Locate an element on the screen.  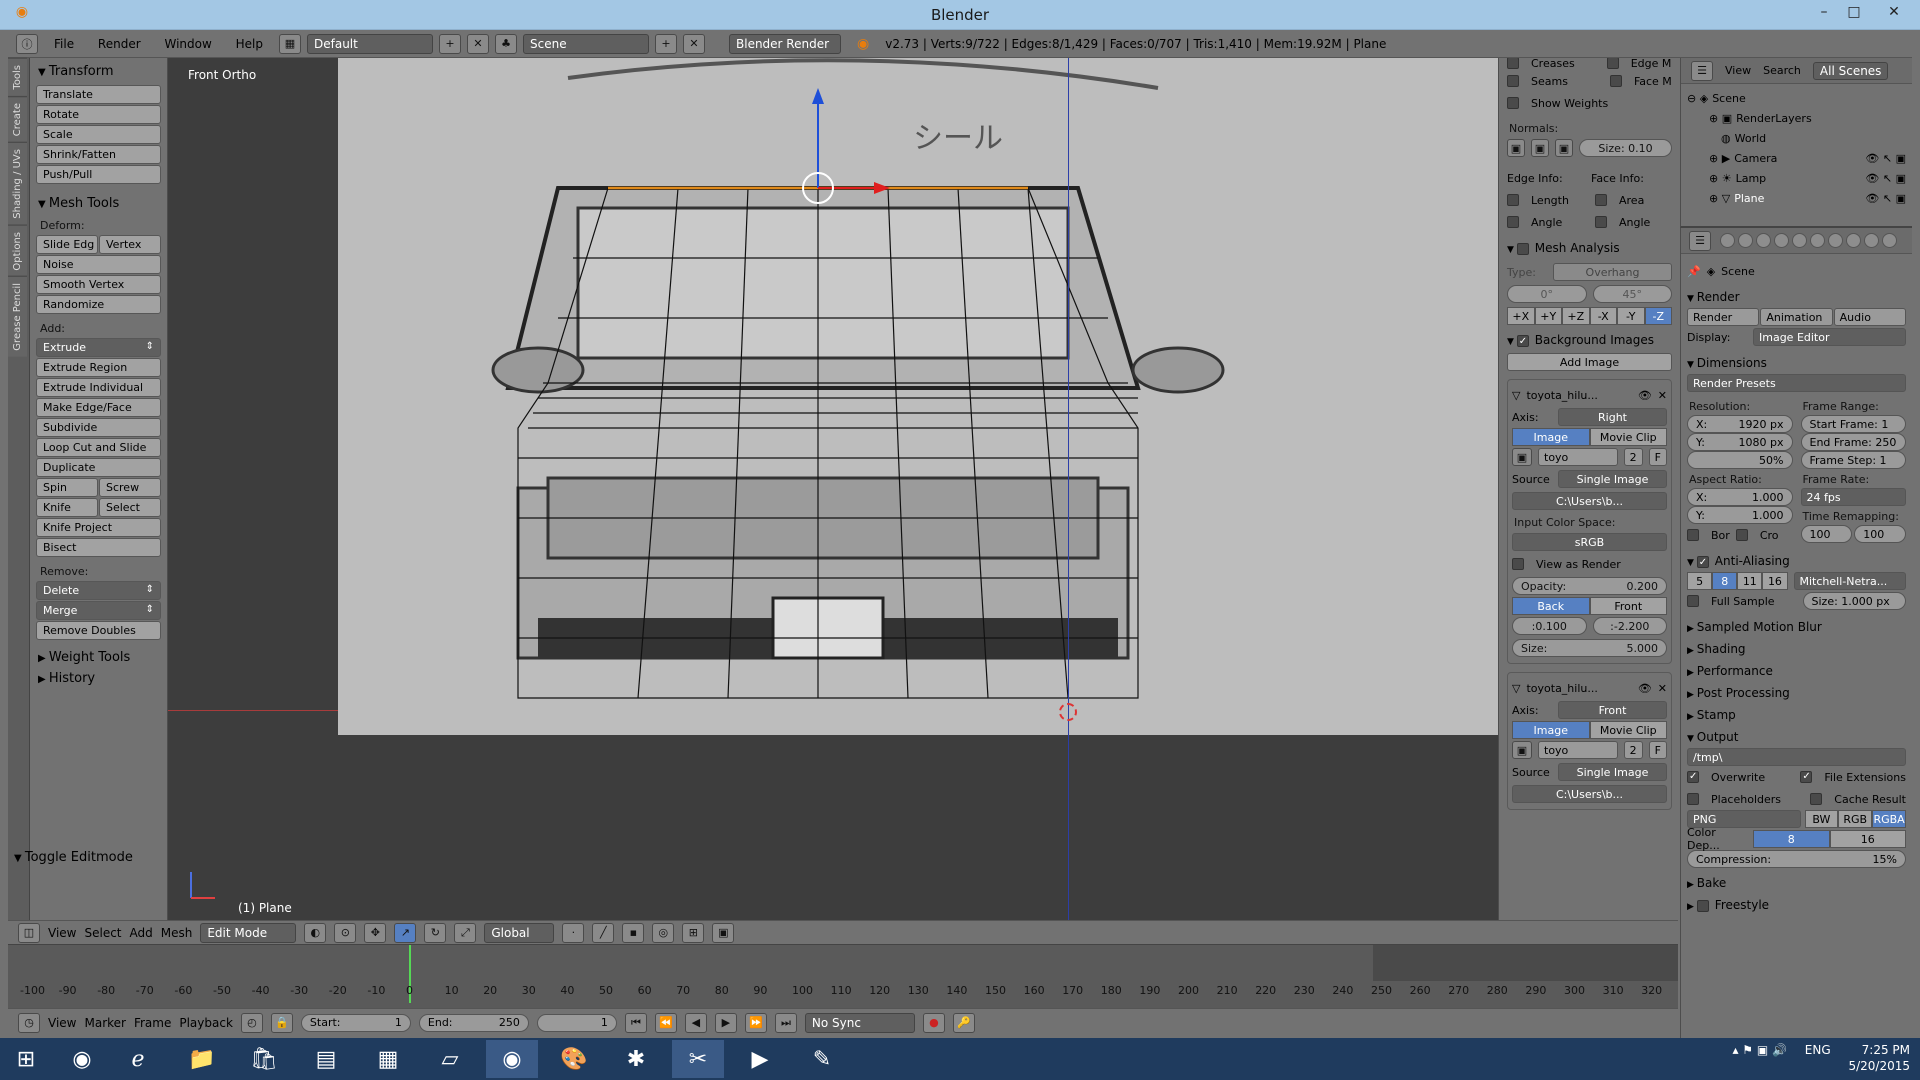
material-tab-icon is located at coordinates (1871, 240).